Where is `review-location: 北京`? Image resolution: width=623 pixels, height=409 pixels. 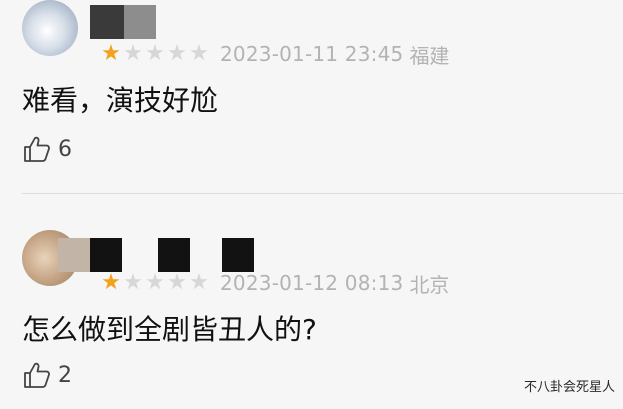 review-location: 北京 is located at coordinates (429, 284).